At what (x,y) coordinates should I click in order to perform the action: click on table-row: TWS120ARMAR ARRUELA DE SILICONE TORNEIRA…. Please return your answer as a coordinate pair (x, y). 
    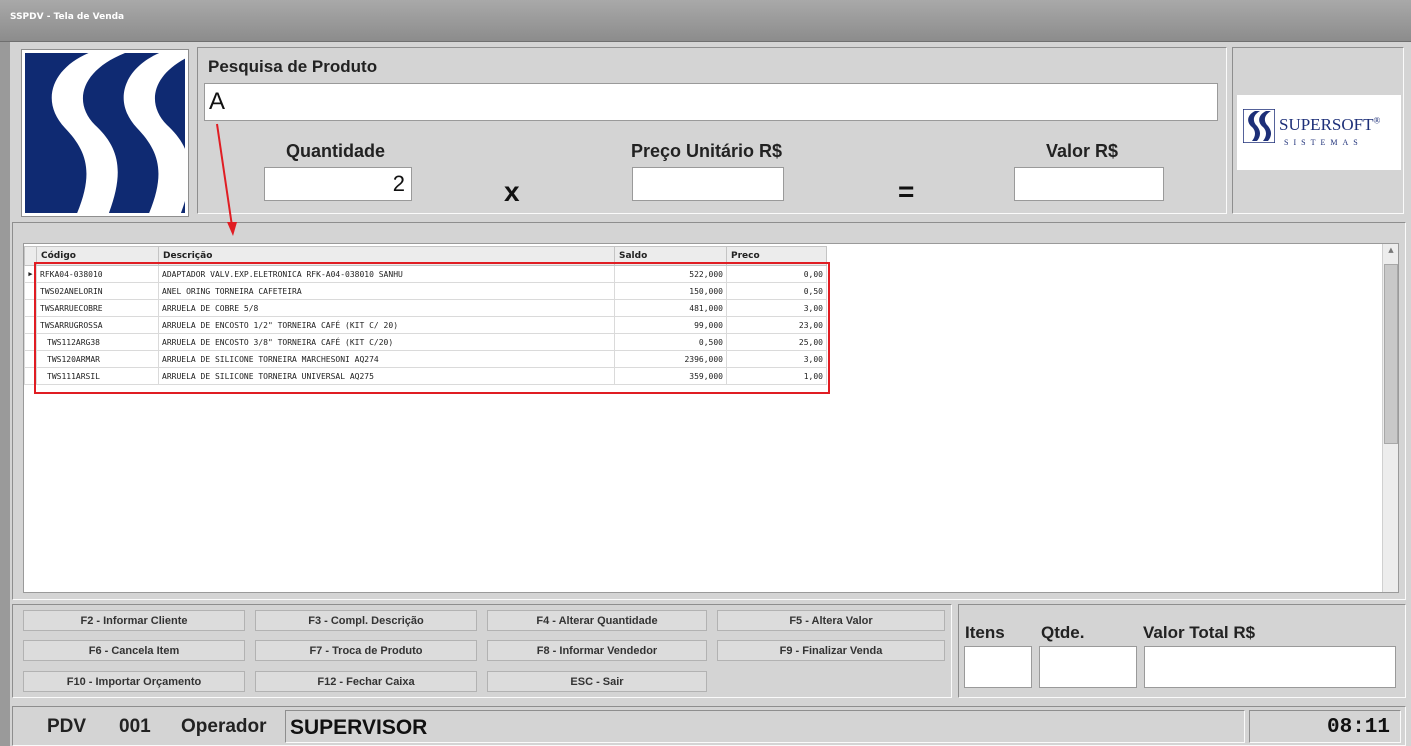
    Looking at the image, I should click on (425, 359).